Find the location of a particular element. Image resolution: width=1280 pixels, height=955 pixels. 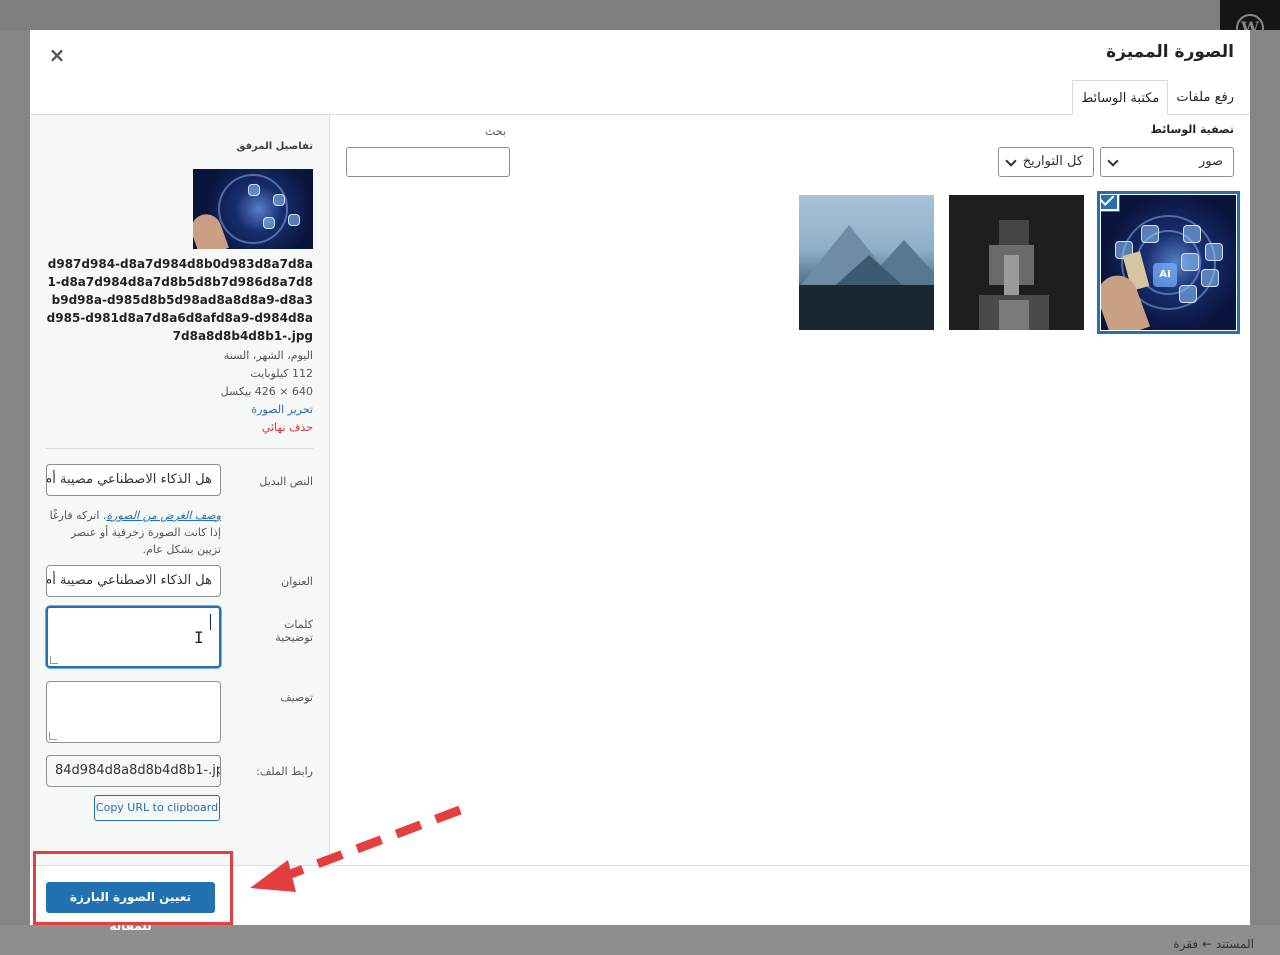

attachment-details-title: تفاصيل المرفق is located at coordinates (274, 146).